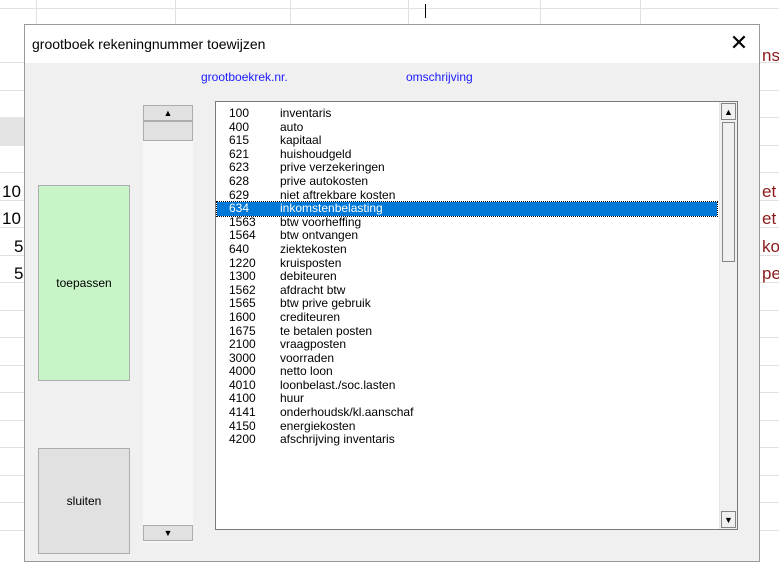  Describe the element at coordinates (239, 126) in the screenshot. I see `account-code: 400` at that location.